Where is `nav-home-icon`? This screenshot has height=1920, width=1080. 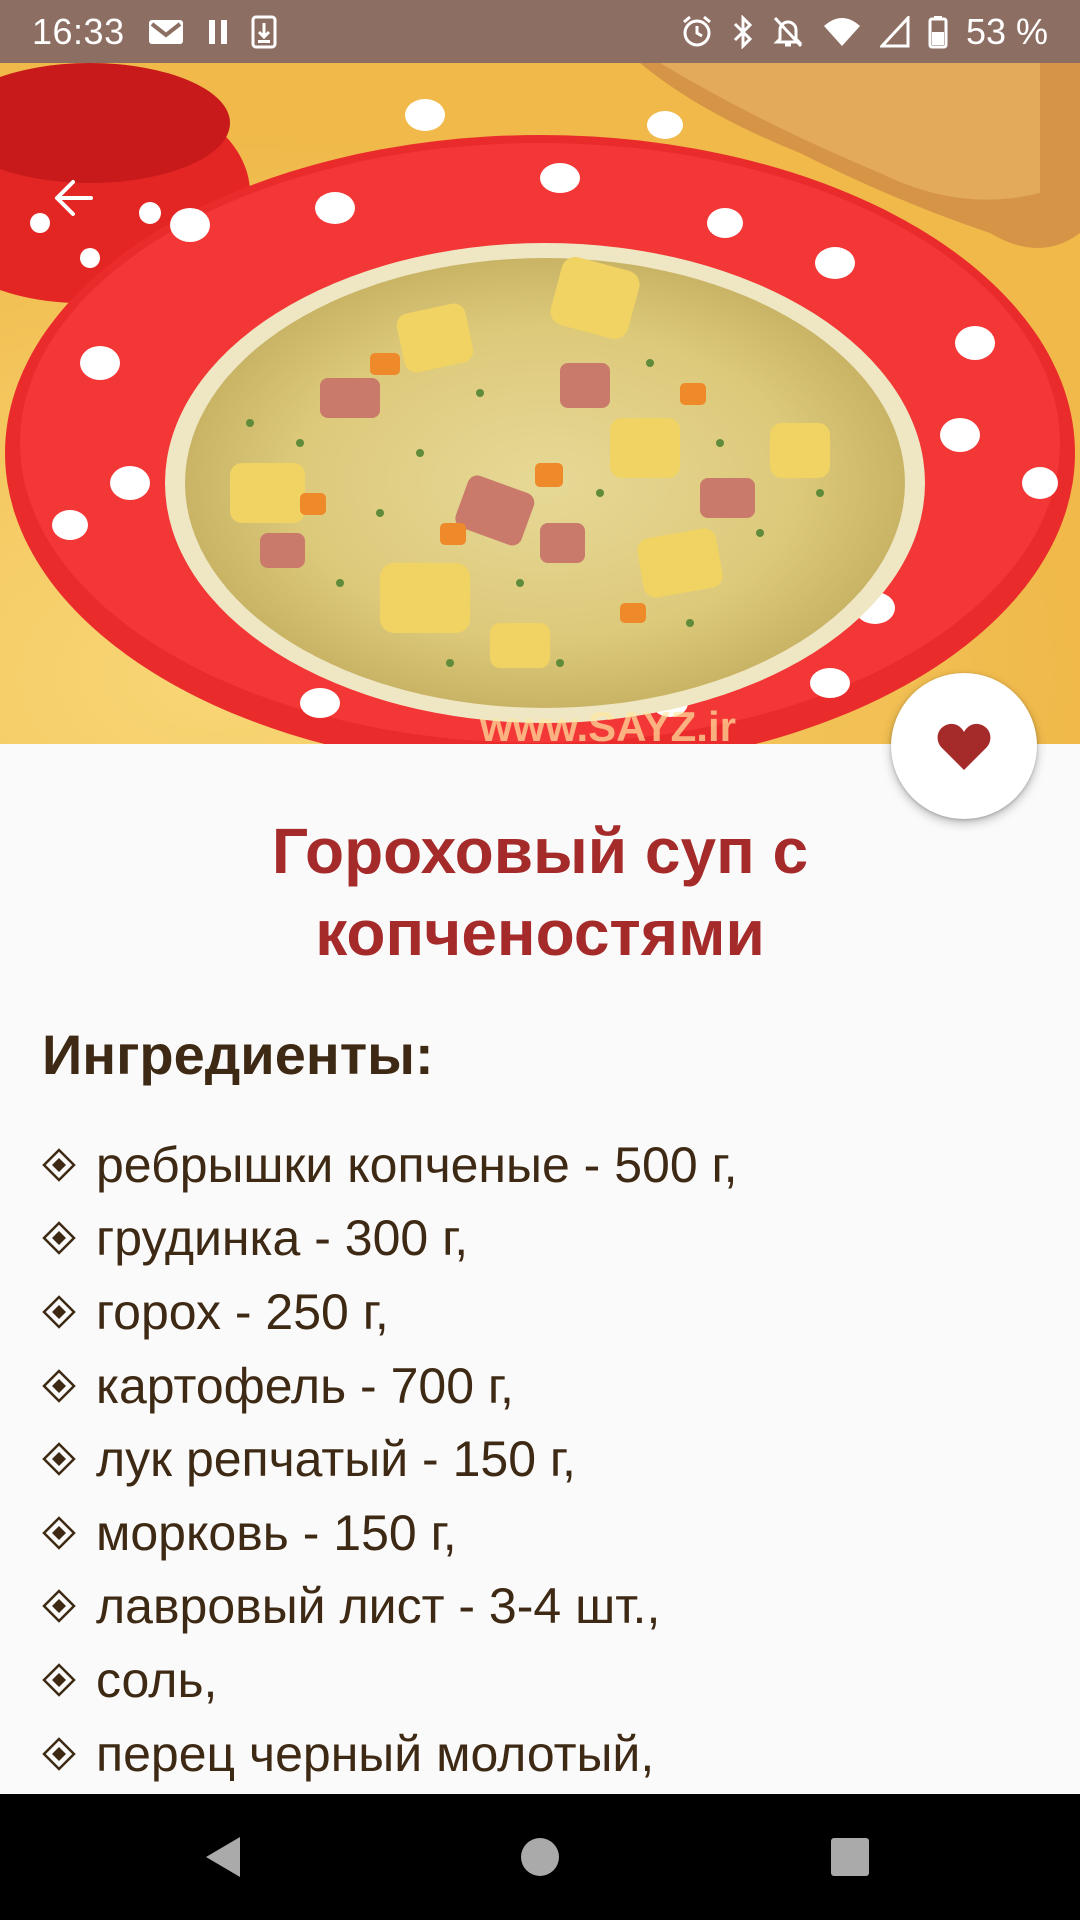 nav-home-icon is located at coordinates (540, 1857).